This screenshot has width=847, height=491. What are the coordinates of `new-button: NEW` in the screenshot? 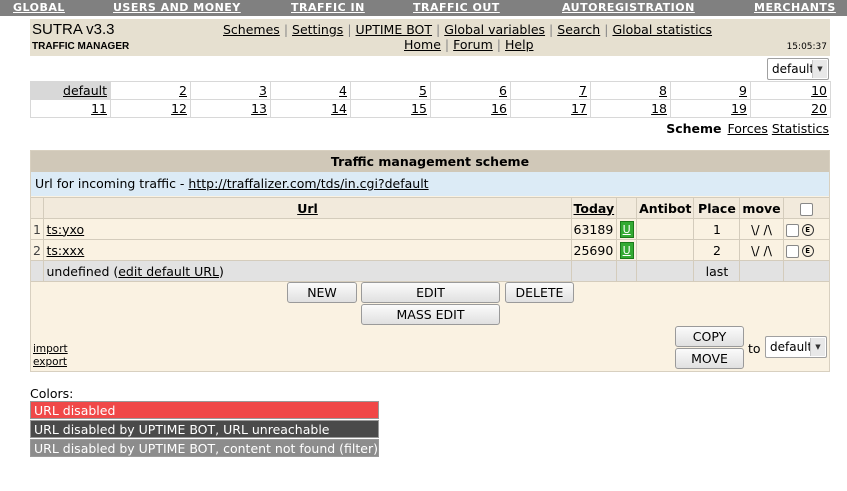 It's located at (322, 292).